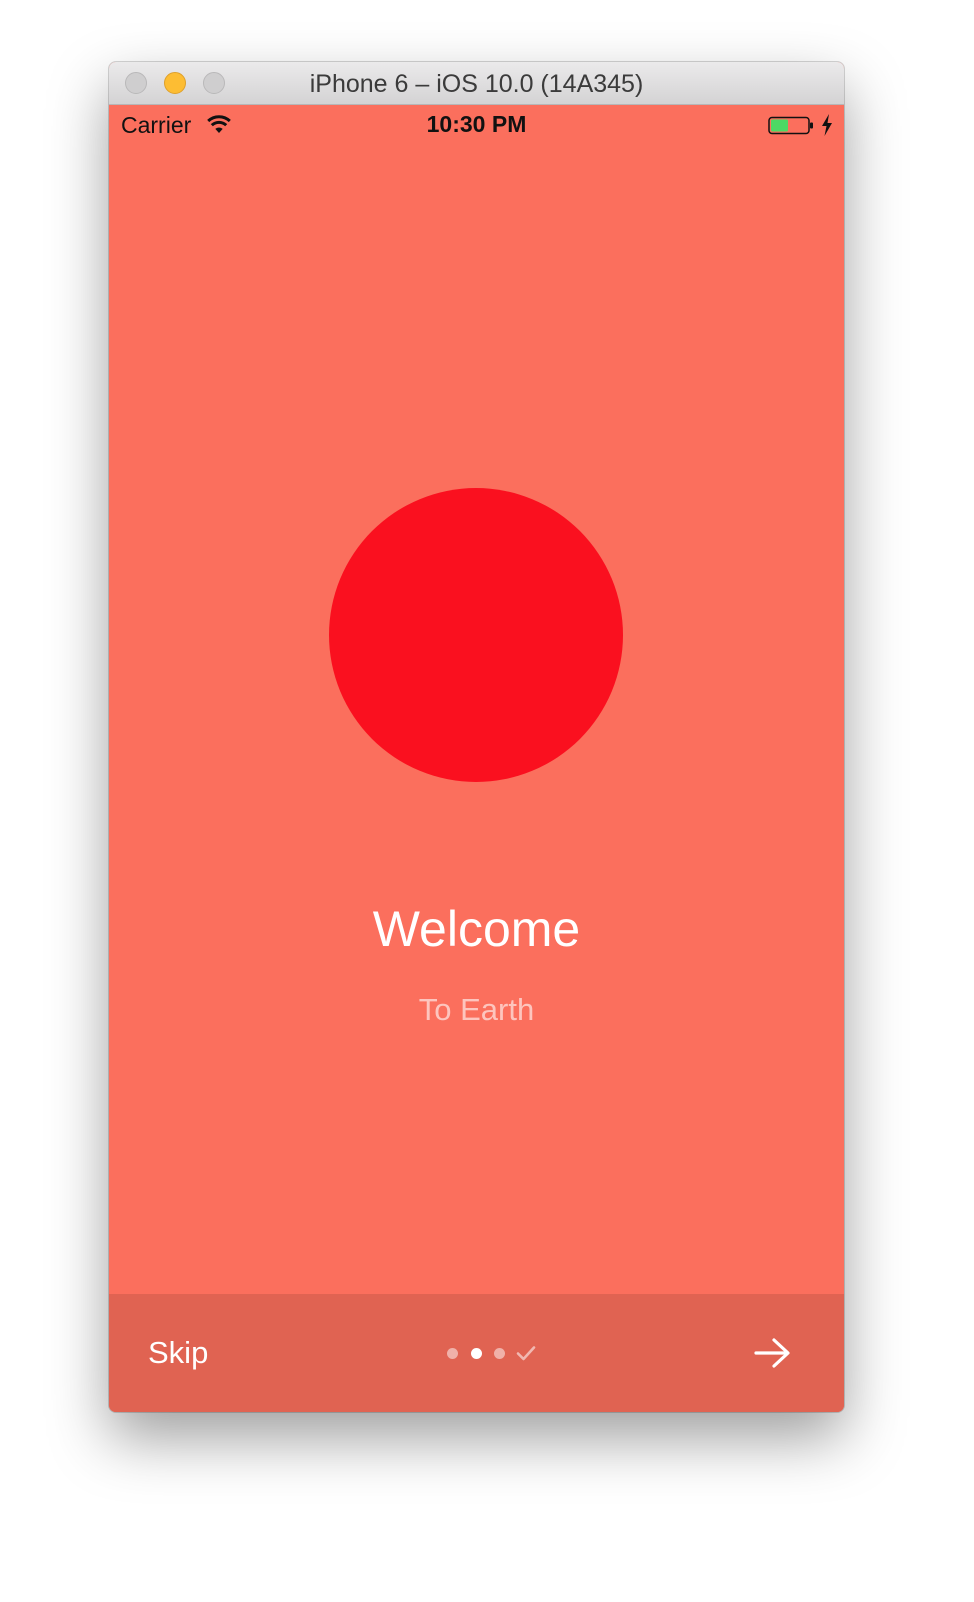  Describe the element at coordinates (476, 635) in the screenshot. I see `hero-circle` at that location.